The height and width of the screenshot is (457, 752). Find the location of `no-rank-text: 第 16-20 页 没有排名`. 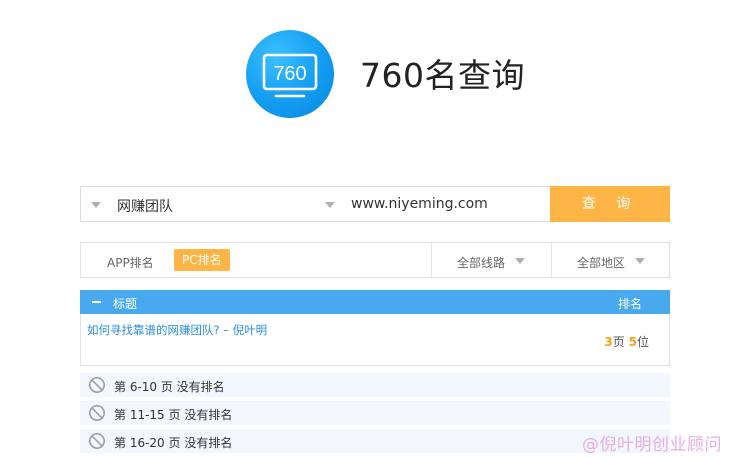

no-rank-text: 第 16-20 页 没有排名 is located at coordinates (173, 443).